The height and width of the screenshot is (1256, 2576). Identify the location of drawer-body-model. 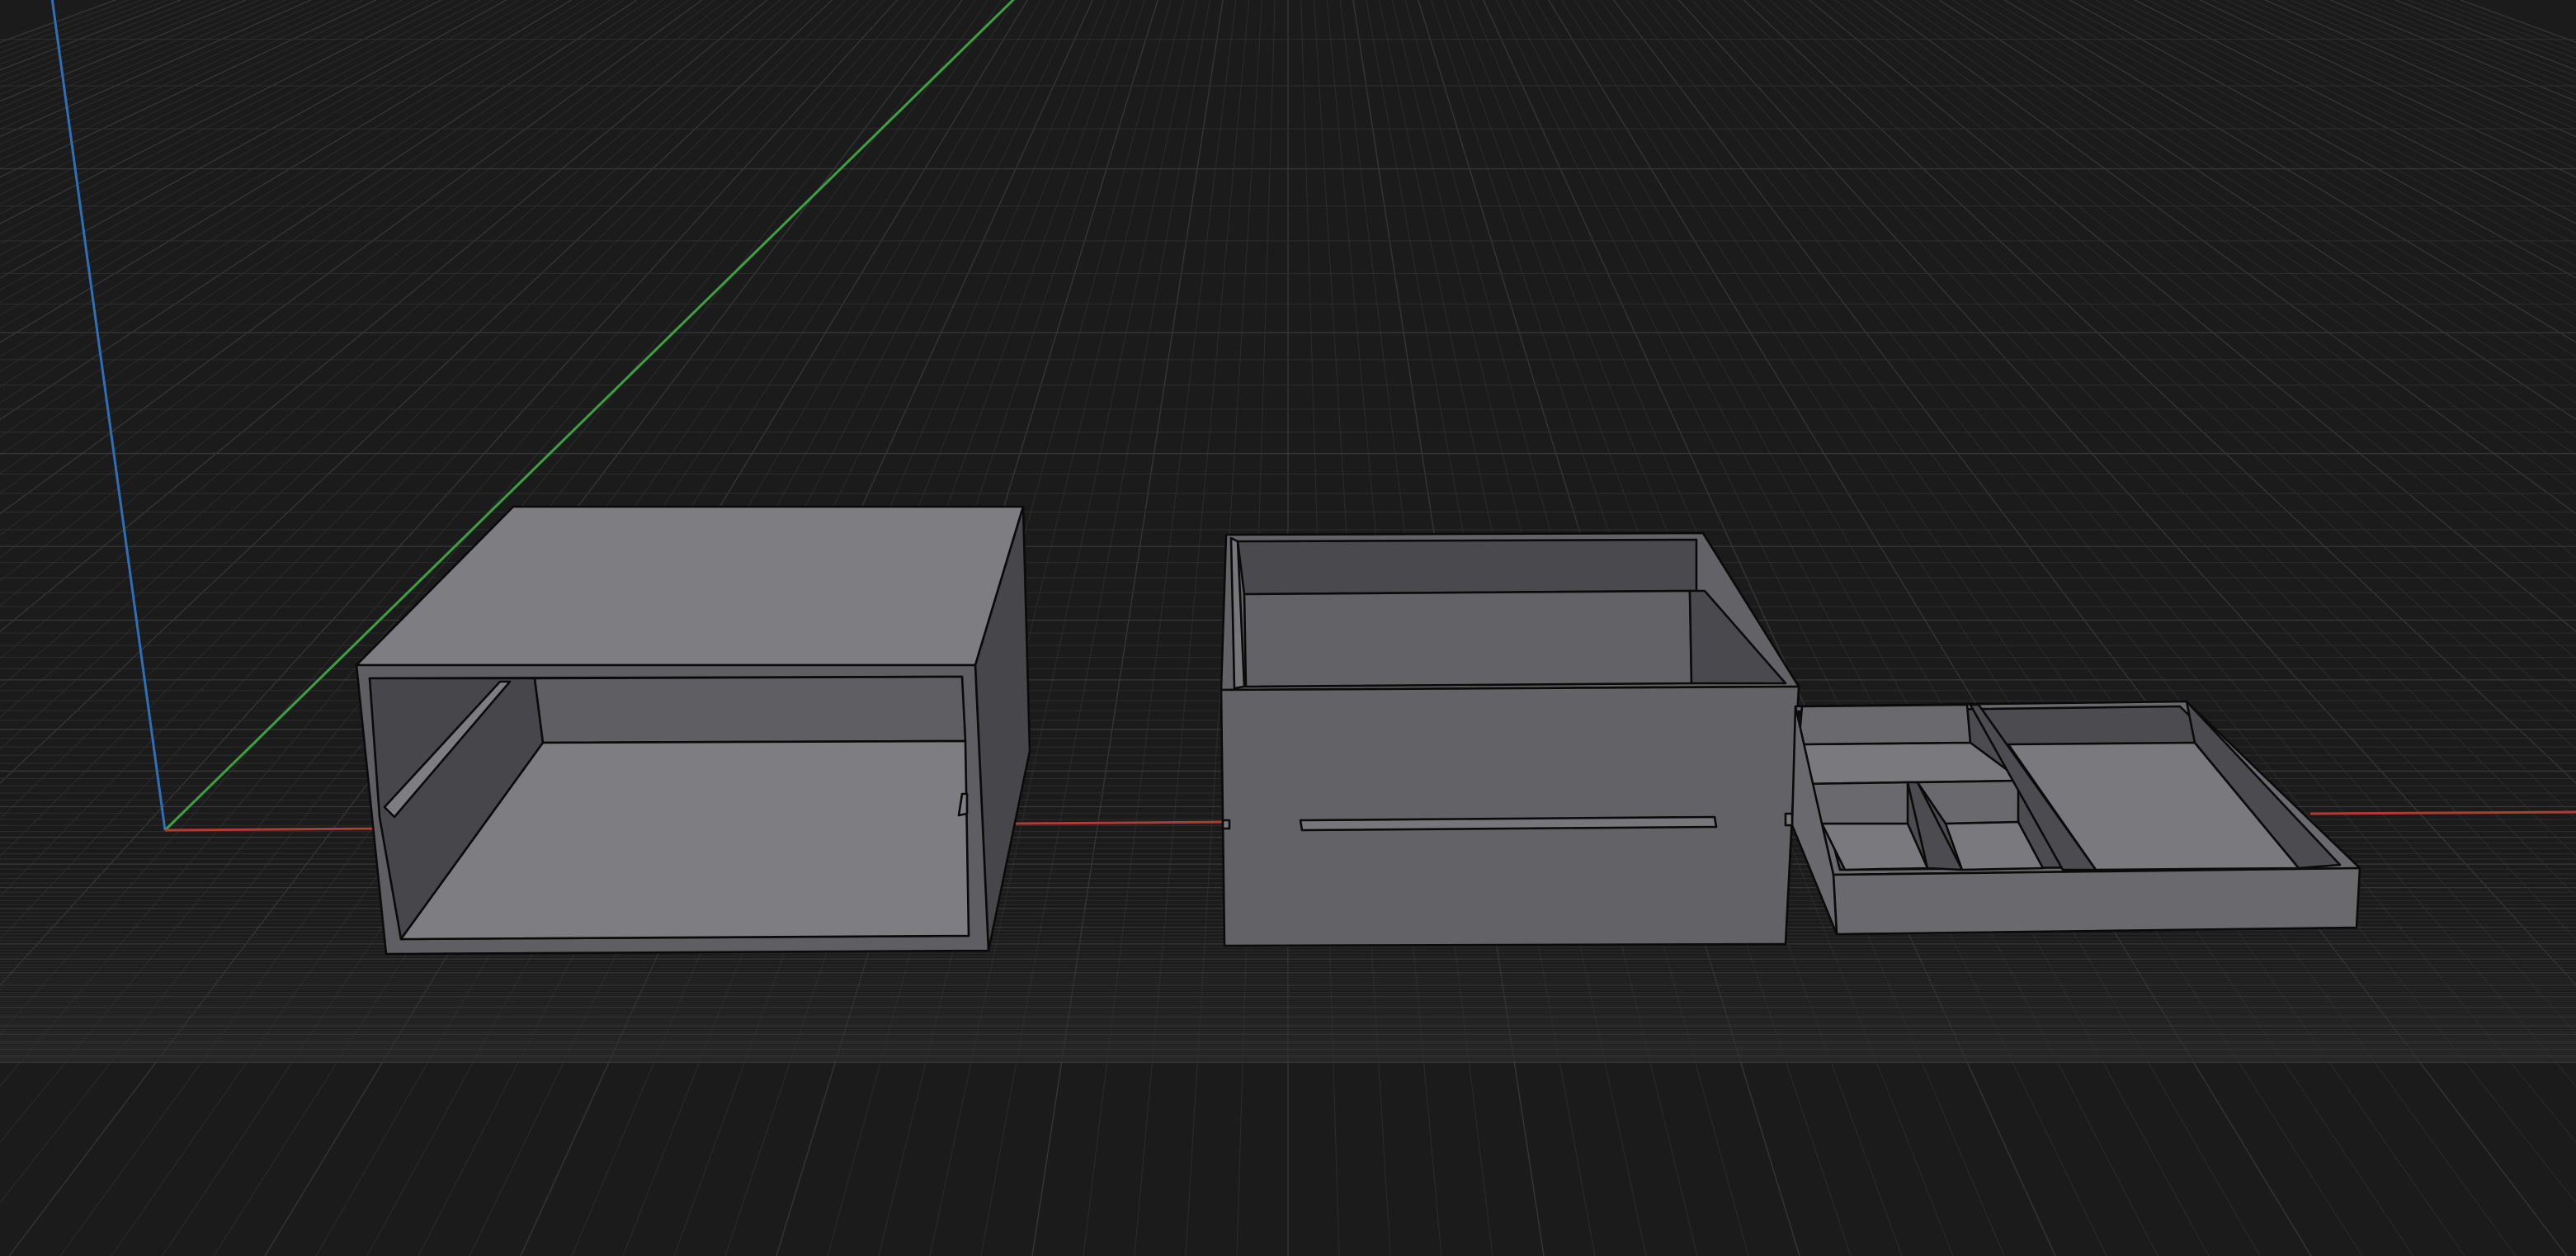
(1510, 739).